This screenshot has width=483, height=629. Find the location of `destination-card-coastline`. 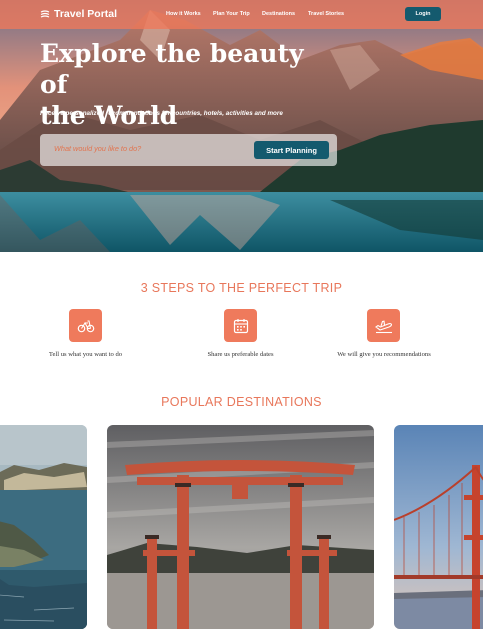

destination-card-coastline is located at coordinates (43, 527).